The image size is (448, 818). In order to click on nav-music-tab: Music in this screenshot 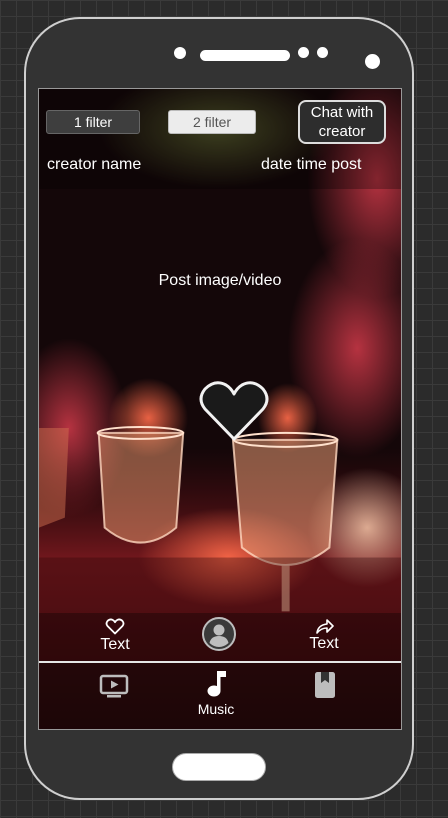, I will do `click(216, 693)`.